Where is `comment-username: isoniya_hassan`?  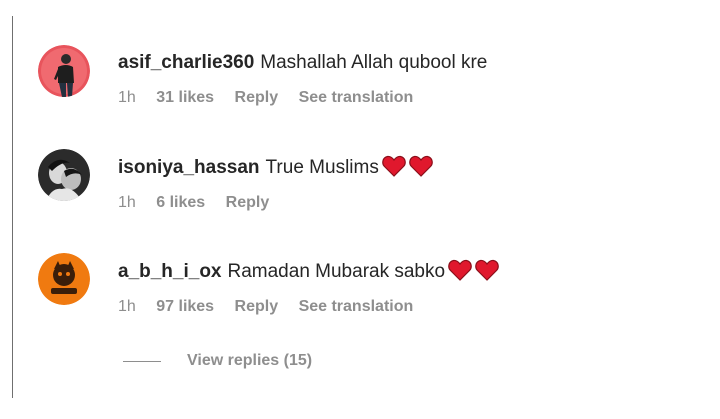 comment-username: isoniya_hassan is located at coordinates (189, 167).